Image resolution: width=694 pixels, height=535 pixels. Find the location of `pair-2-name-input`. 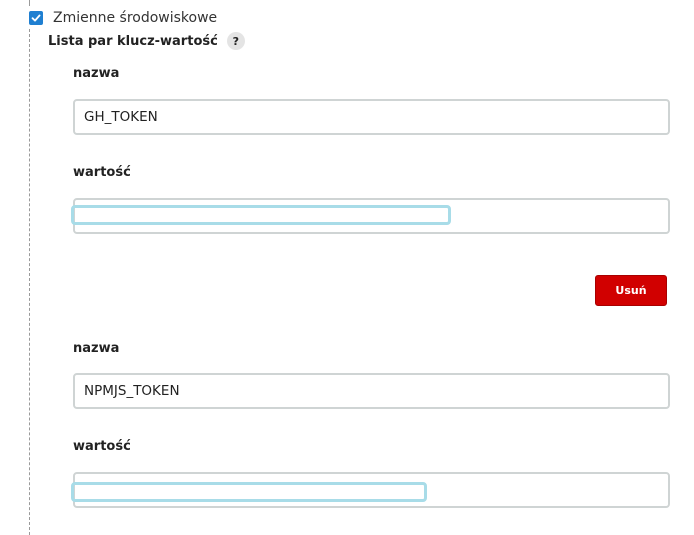

pair-2-name-input is located at coordinates (371, 391).